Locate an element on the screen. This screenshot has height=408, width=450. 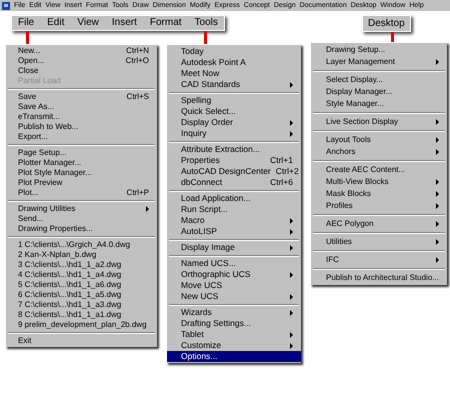
menu-item: Move UCS is located at coordinates (234, 285).